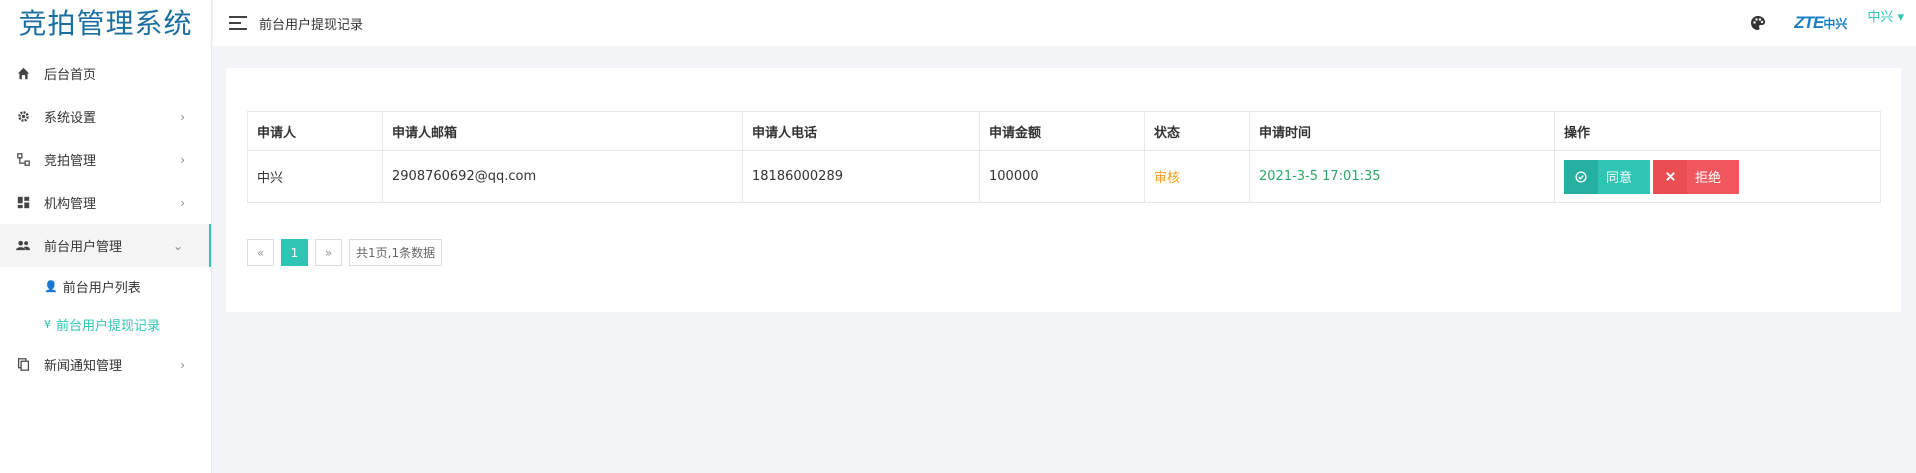 This screenshot has height=473, width=1916. What do you see at coordinates (177, 245) in the screenshot?
I see `chevron-down-icon: ⌄` at bounding box center [177, 245].